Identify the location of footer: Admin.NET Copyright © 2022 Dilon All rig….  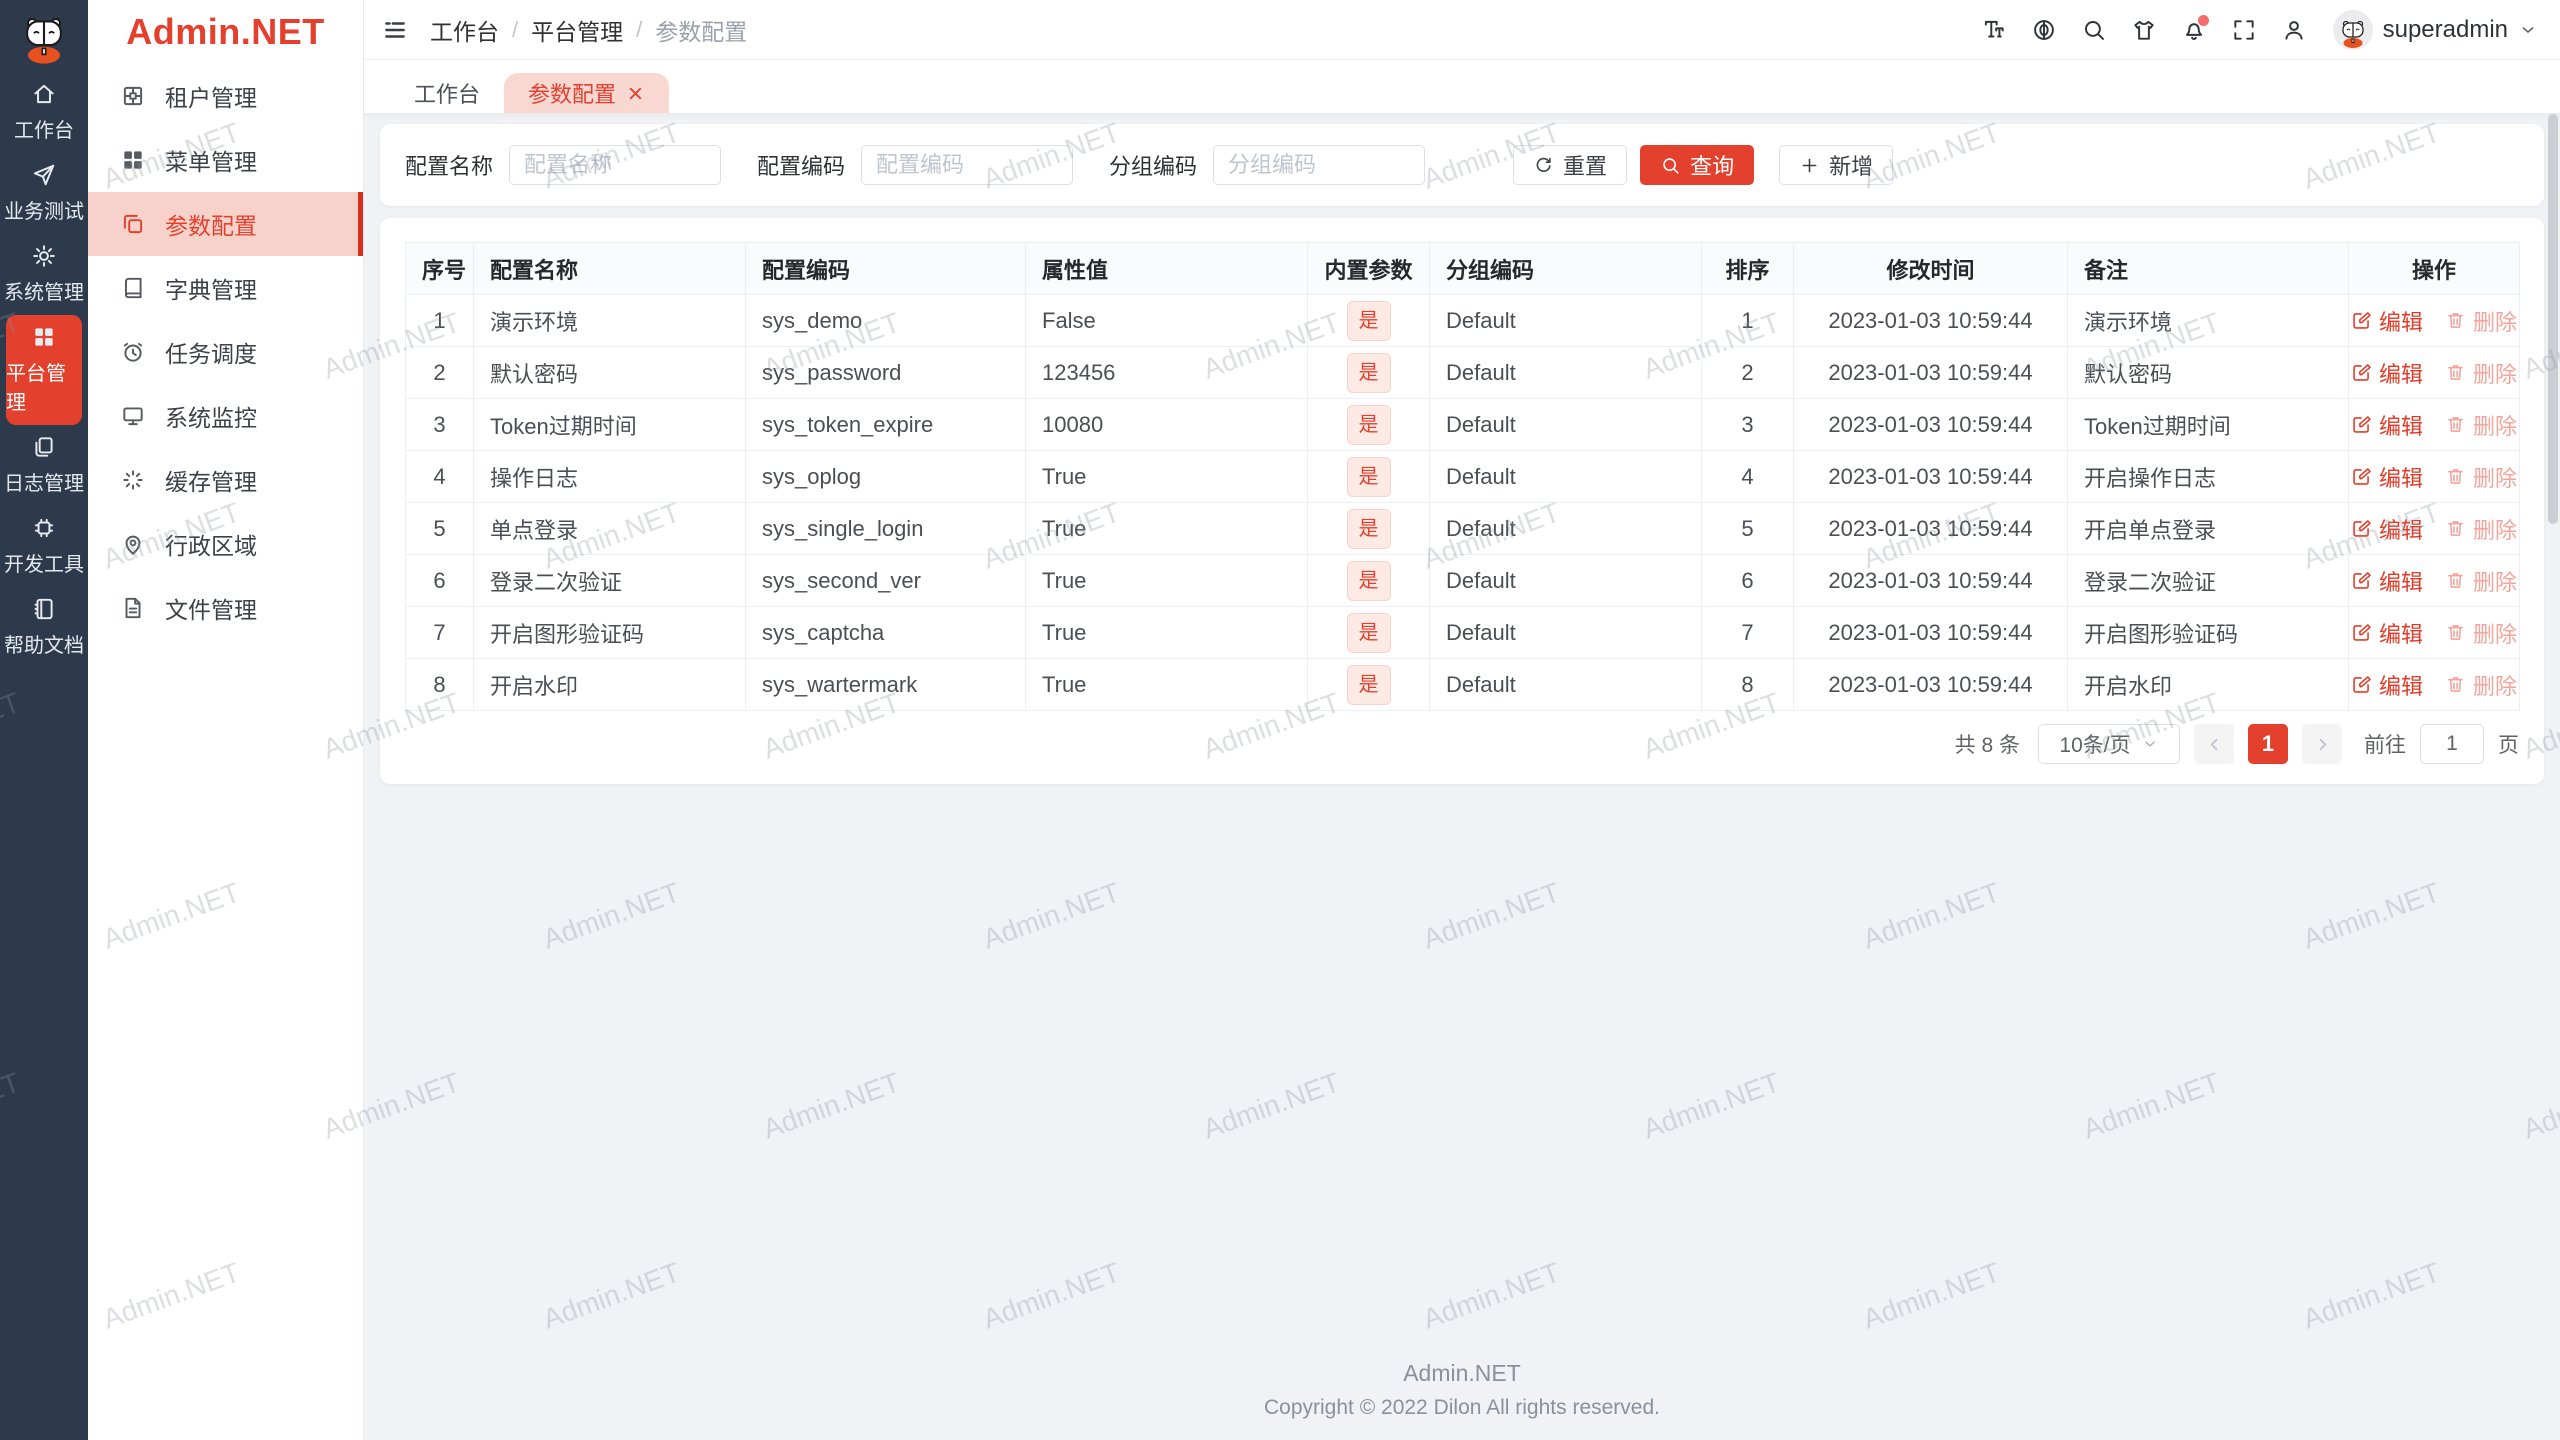
(1462, 1393).